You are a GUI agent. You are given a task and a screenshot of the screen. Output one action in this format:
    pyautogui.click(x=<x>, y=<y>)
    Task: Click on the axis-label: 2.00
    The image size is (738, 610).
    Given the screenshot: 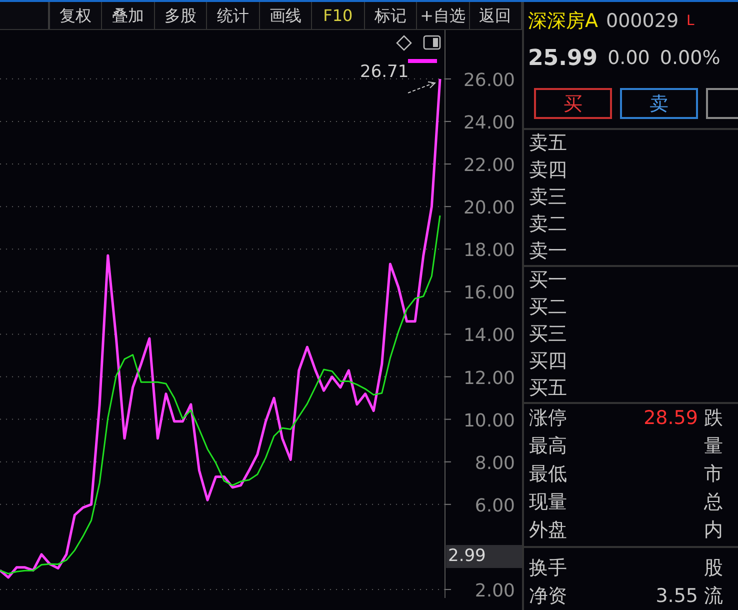 What is the action you would take?
    pyautogui.click(x=494, y=589)
    